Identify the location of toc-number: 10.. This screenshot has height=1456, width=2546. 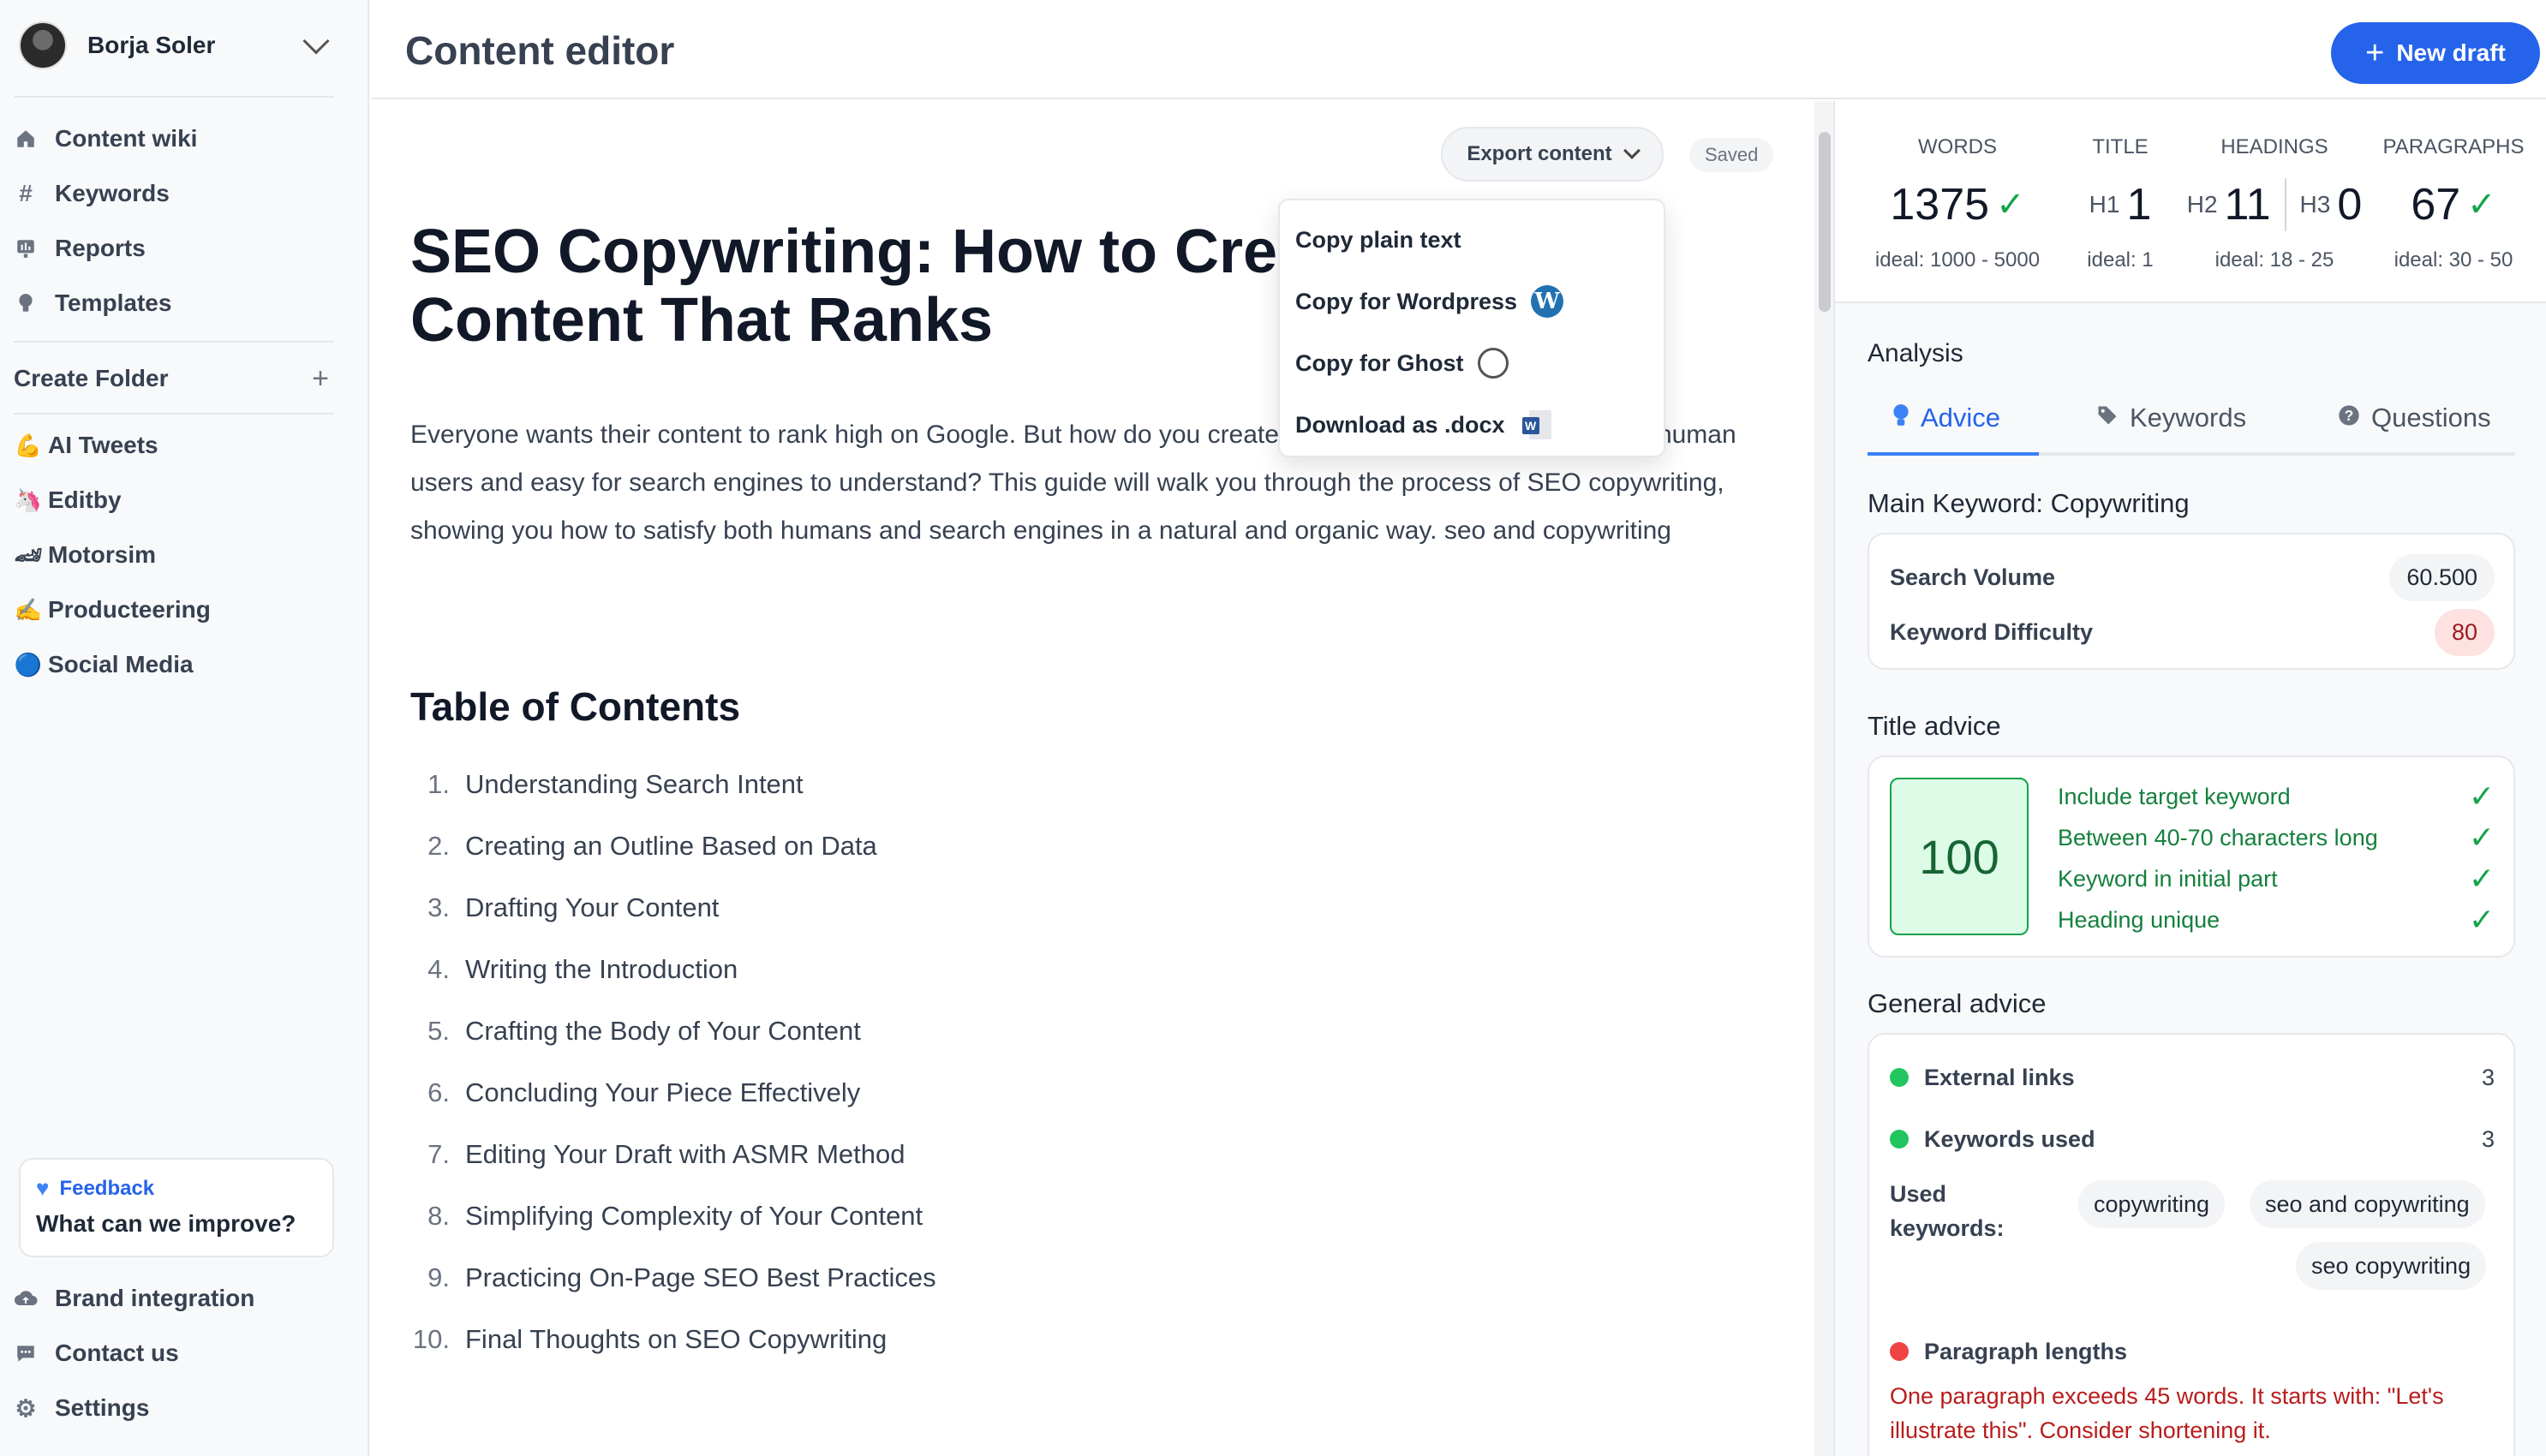
(431, 1339).